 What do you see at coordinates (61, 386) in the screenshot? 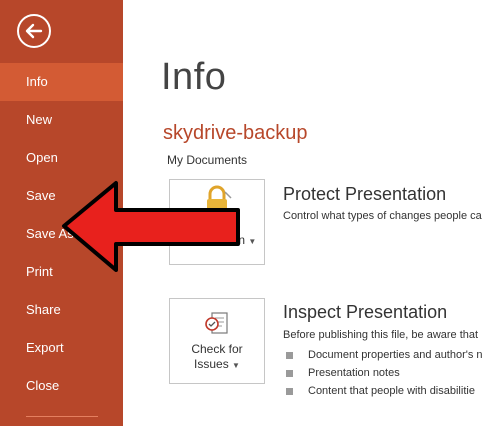
I see `sidebar-item-close: Close` at bounding box center [61, 386].